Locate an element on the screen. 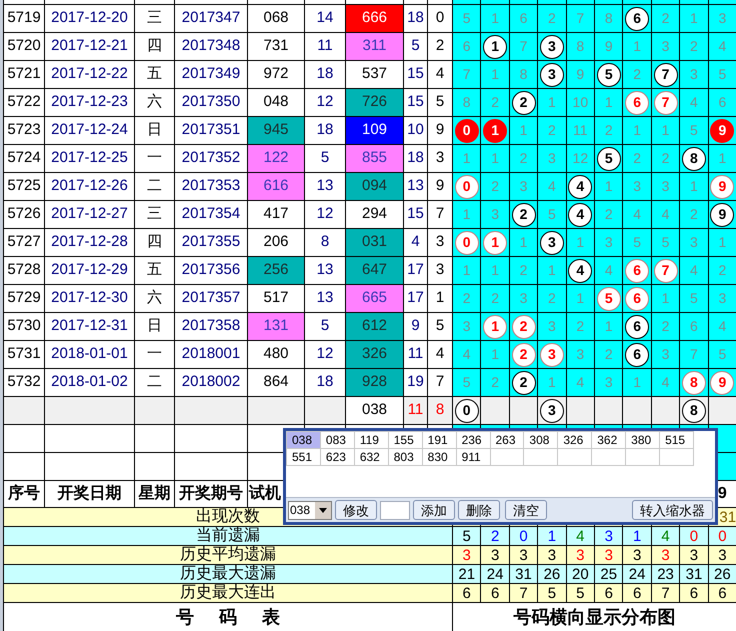 This screenshot has width=736, height=631. table-cell: 10 is located at coordinates (581, 102).